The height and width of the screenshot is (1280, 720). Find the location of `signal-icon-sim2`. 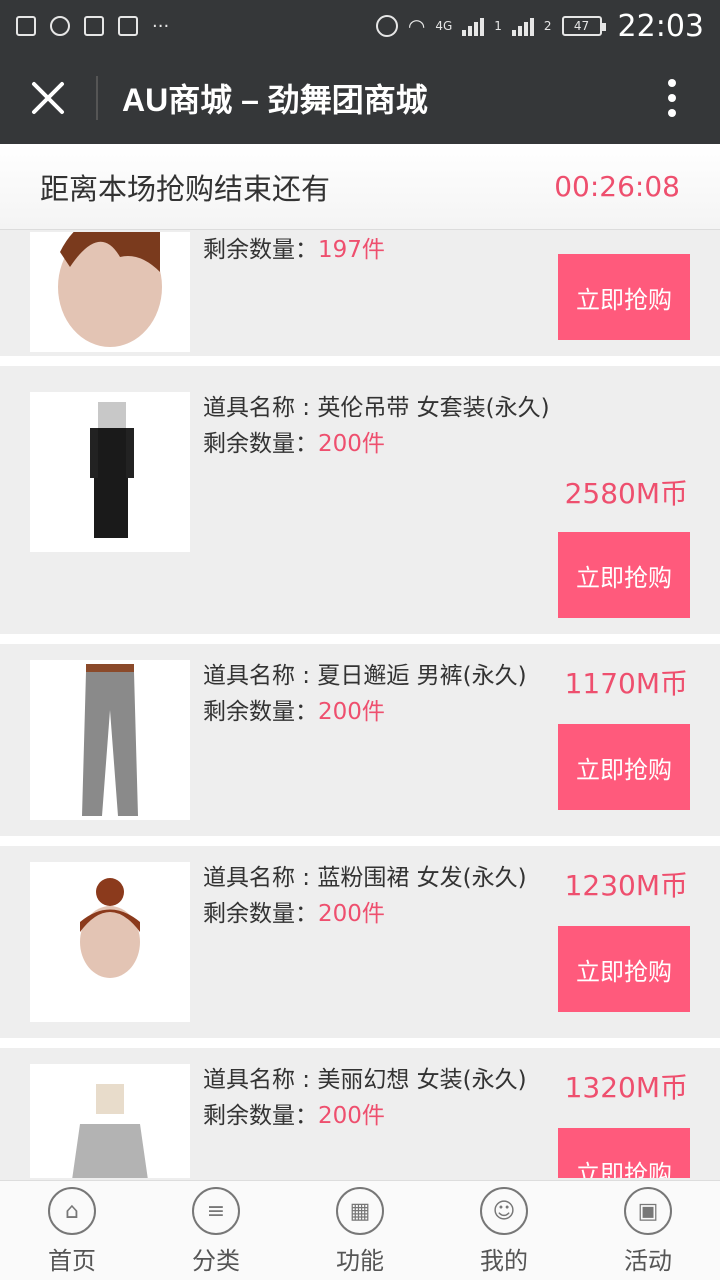

signal-icon-sim2 is located at coordinates (522, 26).